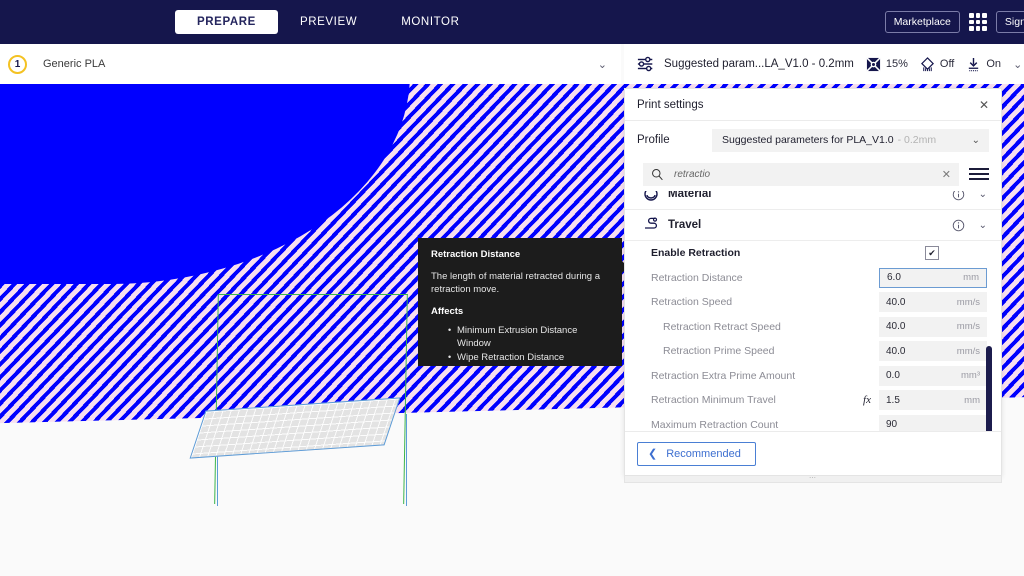 The height and width of the screenshot is (576, 1024). I want to click on tab-monitor: MONITOR, so click(430, 22).